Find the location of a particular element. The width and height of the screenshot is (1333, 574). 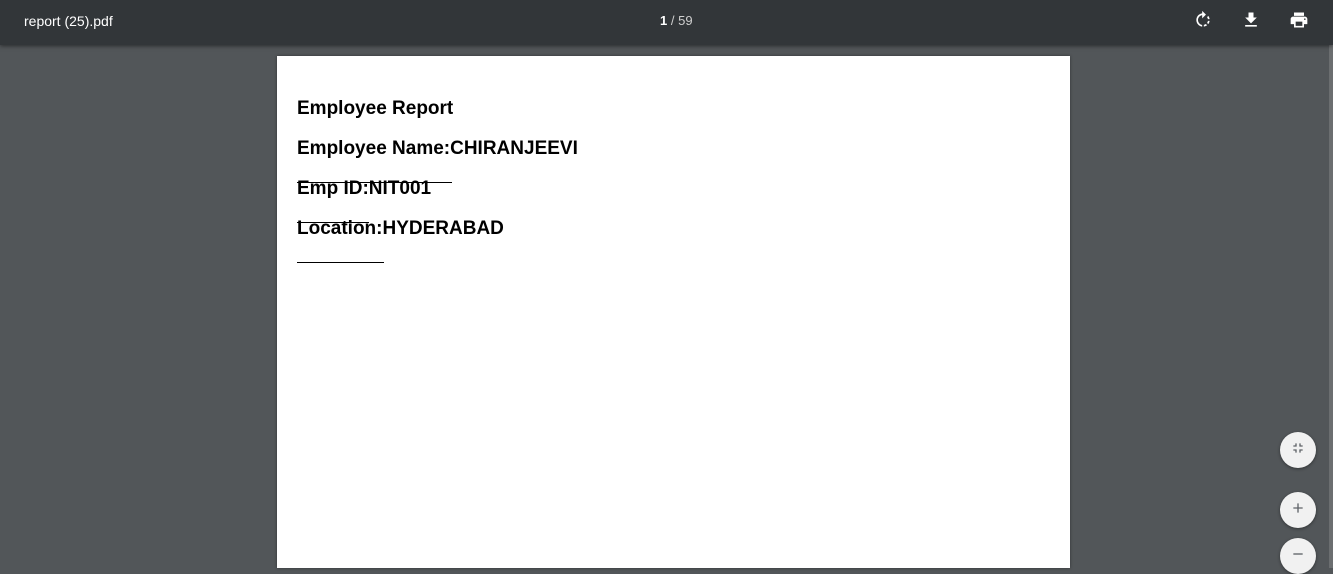

vertical-scrollbar is located at coordinates (1331, 306).